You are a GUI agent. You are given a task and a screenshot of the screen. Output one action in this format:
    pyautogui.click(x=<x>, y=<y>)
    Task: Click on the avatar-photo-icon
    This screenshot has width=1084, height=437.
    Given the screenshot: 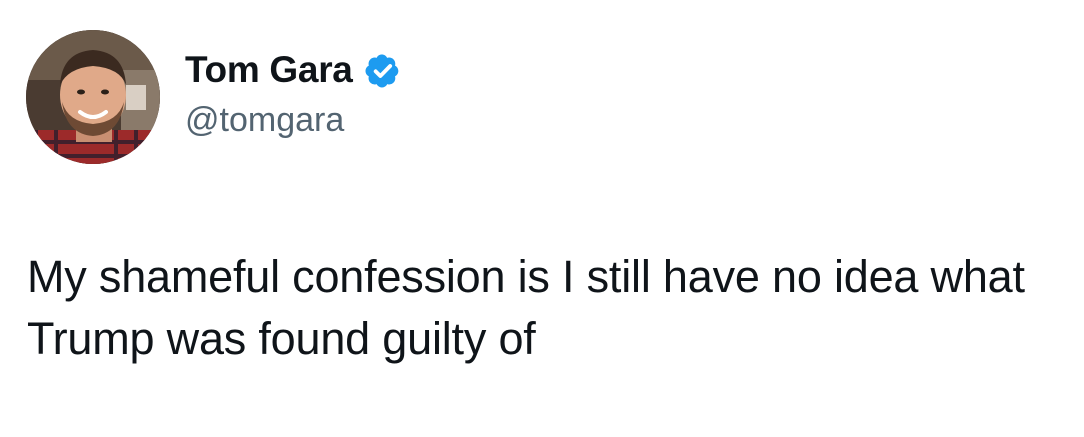 What is the action you would take?
    pyautogui.click(x=93, y=97)
    